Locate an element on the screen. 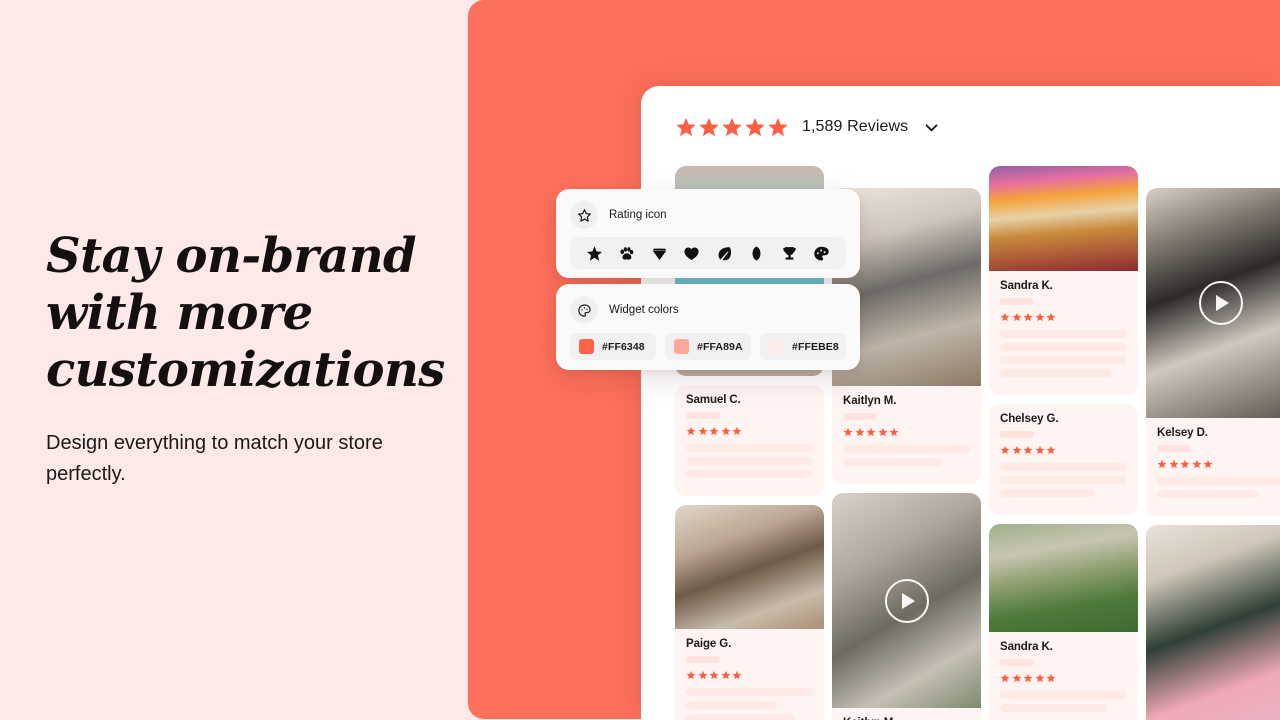 The height and width of the screenshot is (720, 1280). rating-option-paw-icon is located at coordinates (627, 253).